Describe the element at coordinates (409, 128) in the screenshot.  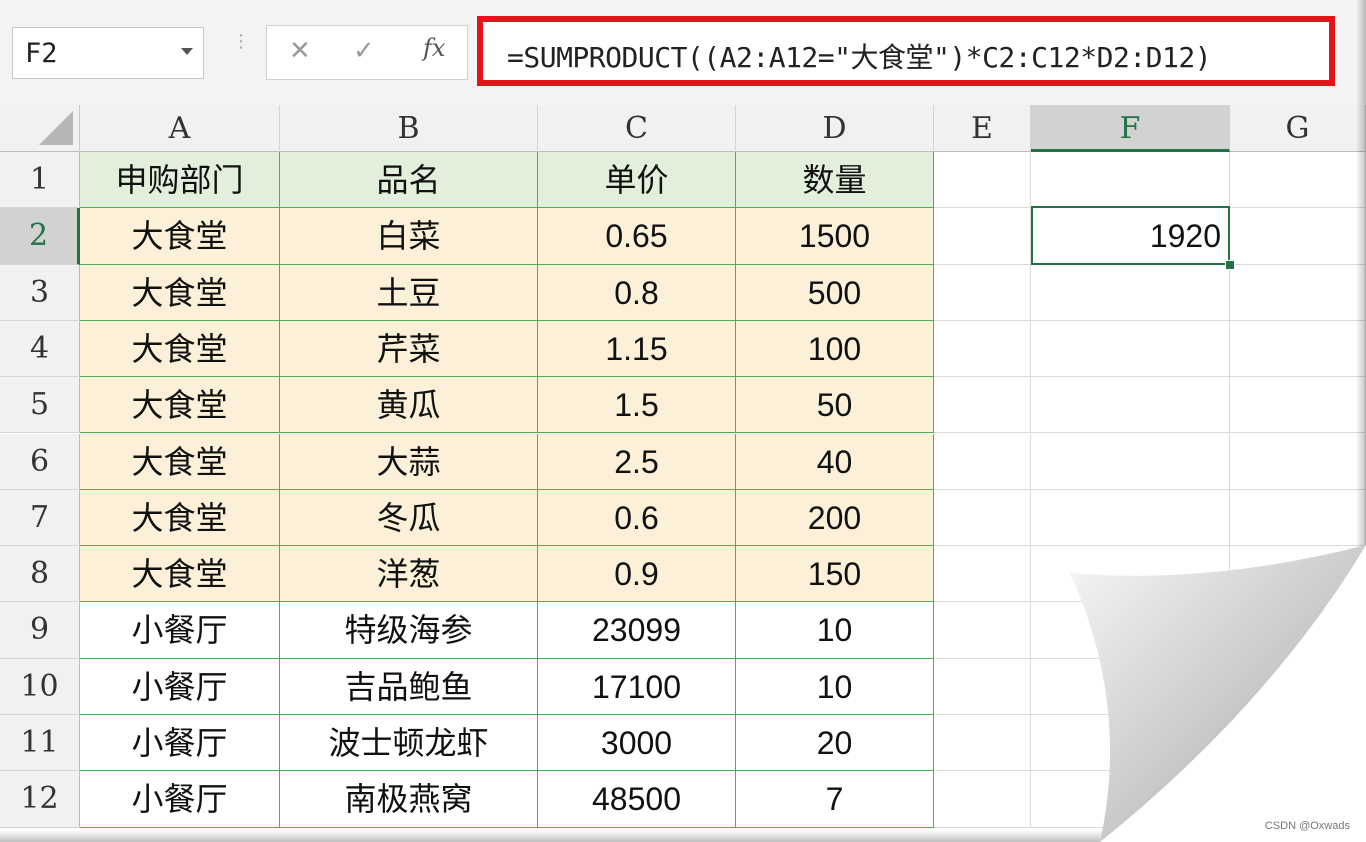
I see `column-header-b: B` at that location.